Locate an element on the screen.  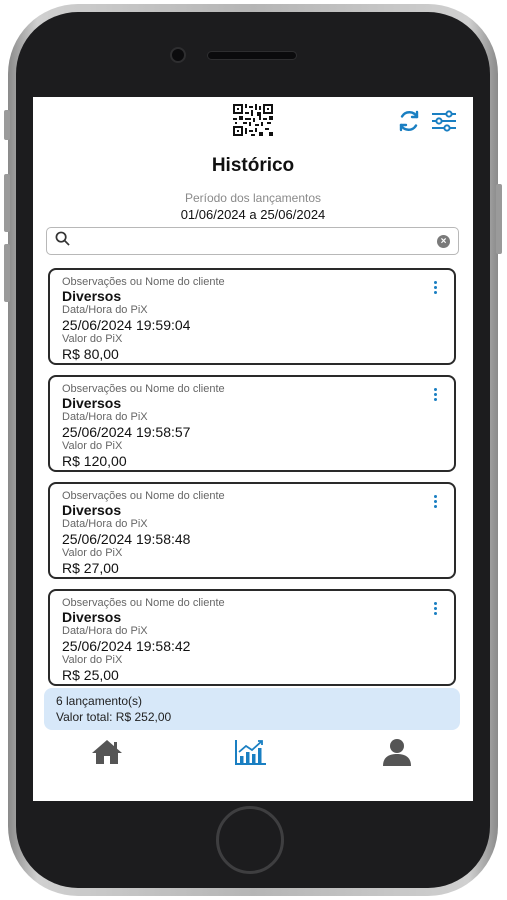
home-icon is located at coordinates (107, 752).